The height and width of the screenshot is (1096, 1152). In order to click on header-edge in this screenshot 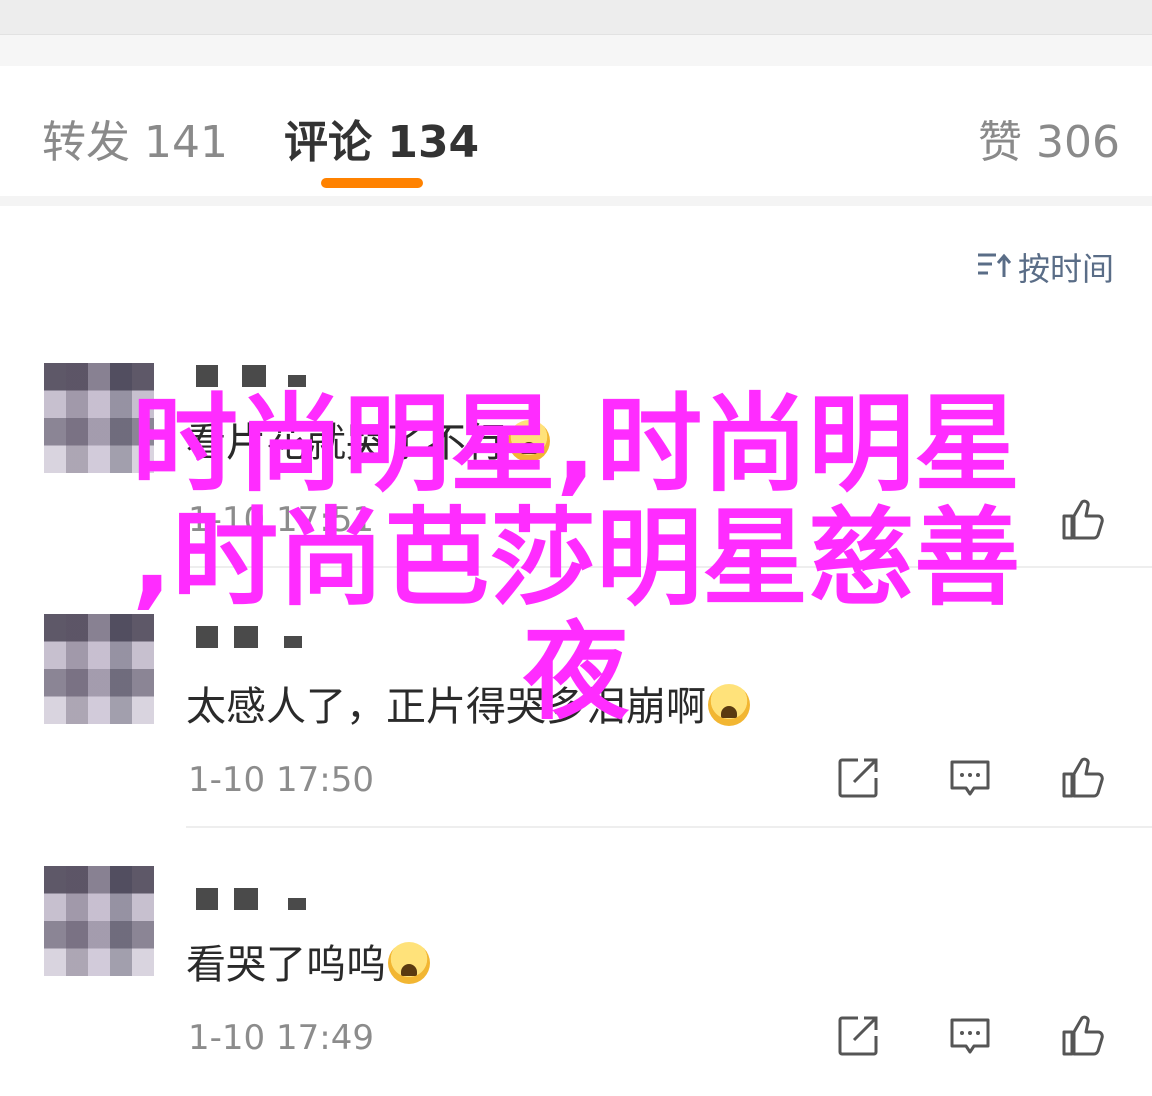, I will do `click(576, 50)`.